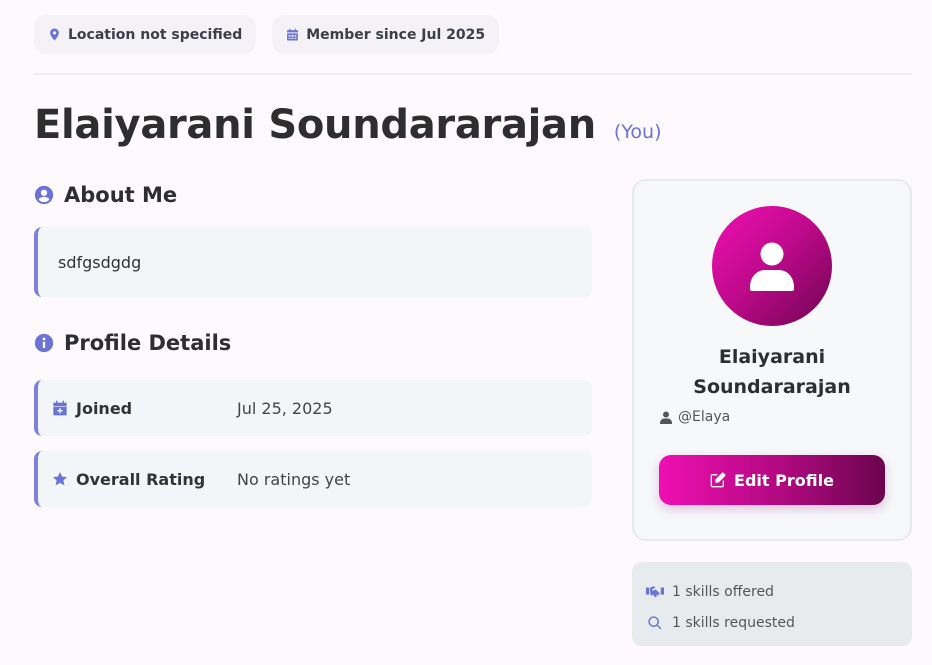  I want to click on rating-label-wrap: Overall Rating, so click(144, 479).